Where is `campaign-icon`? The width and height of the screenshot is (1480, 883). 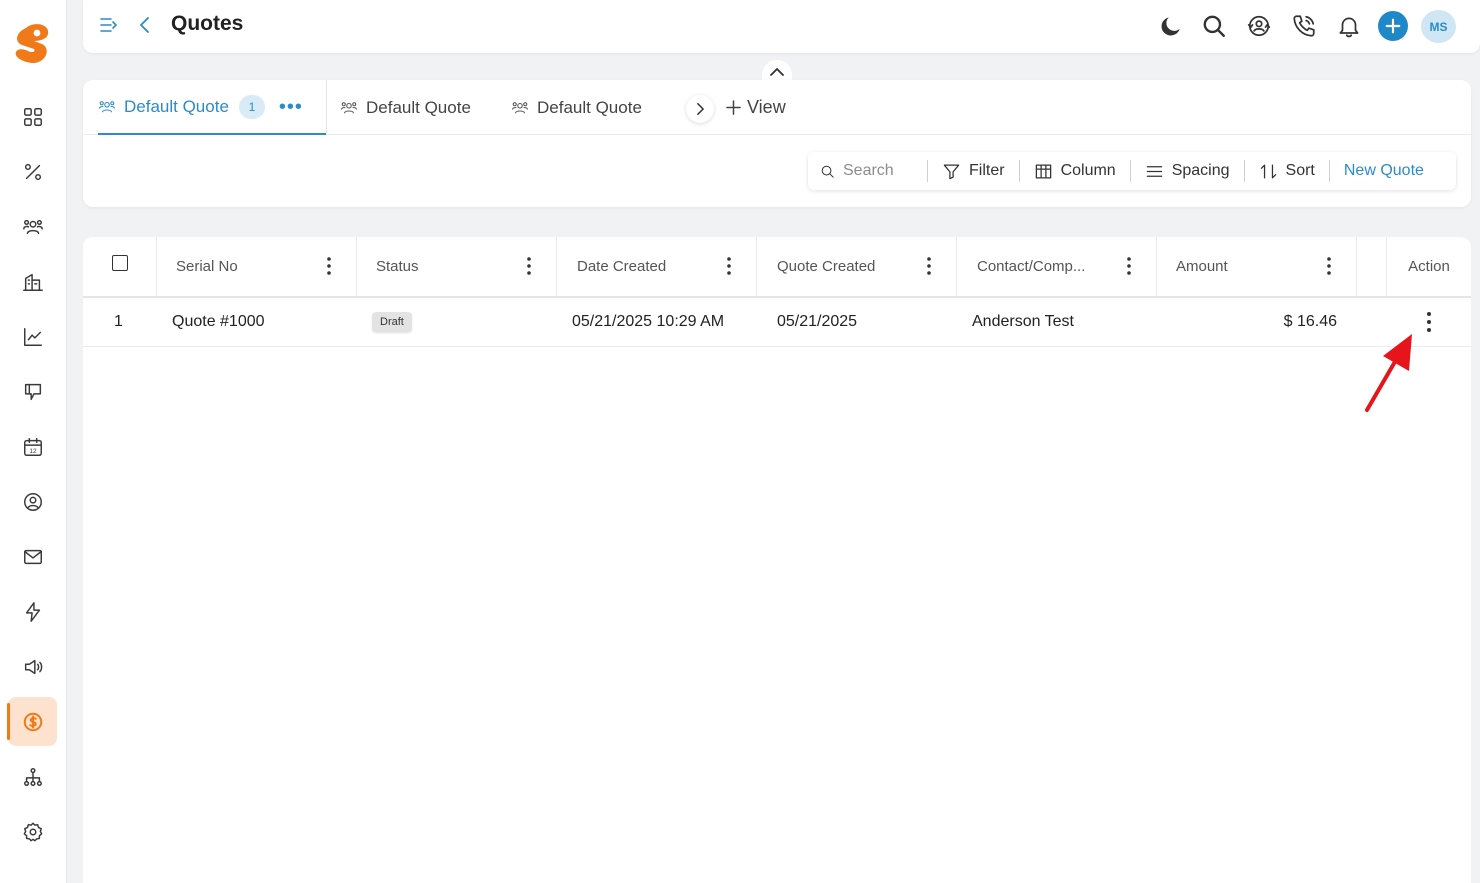
campaign-icon is located at coordinates (33, 666).